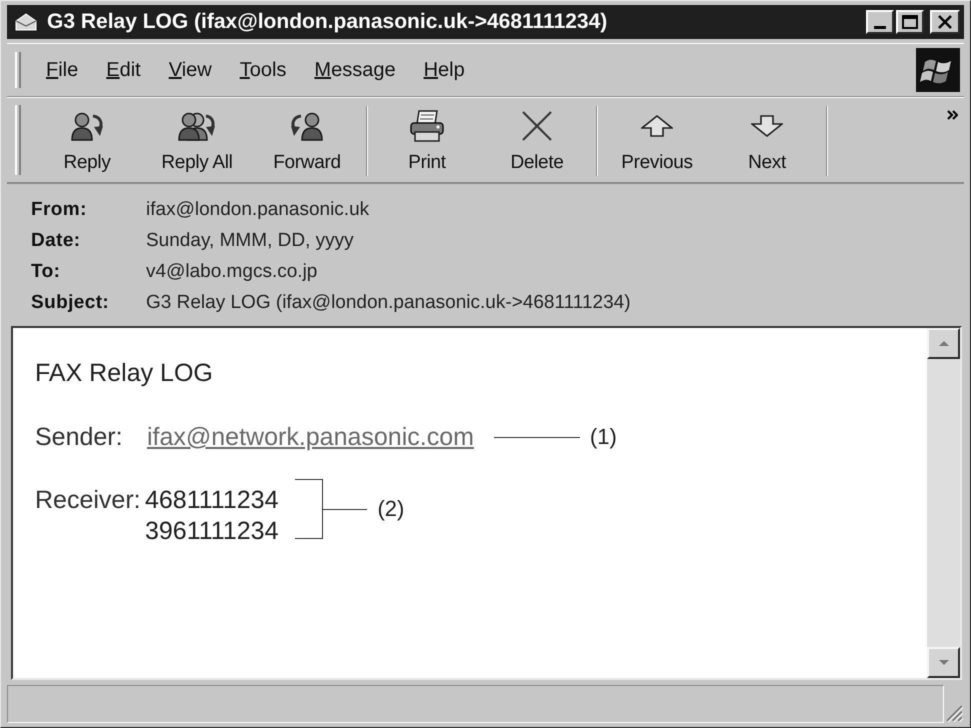 The height and width of the screenshot is (728, 971). I want to click on up-triangle-icon, so click(943, 343).